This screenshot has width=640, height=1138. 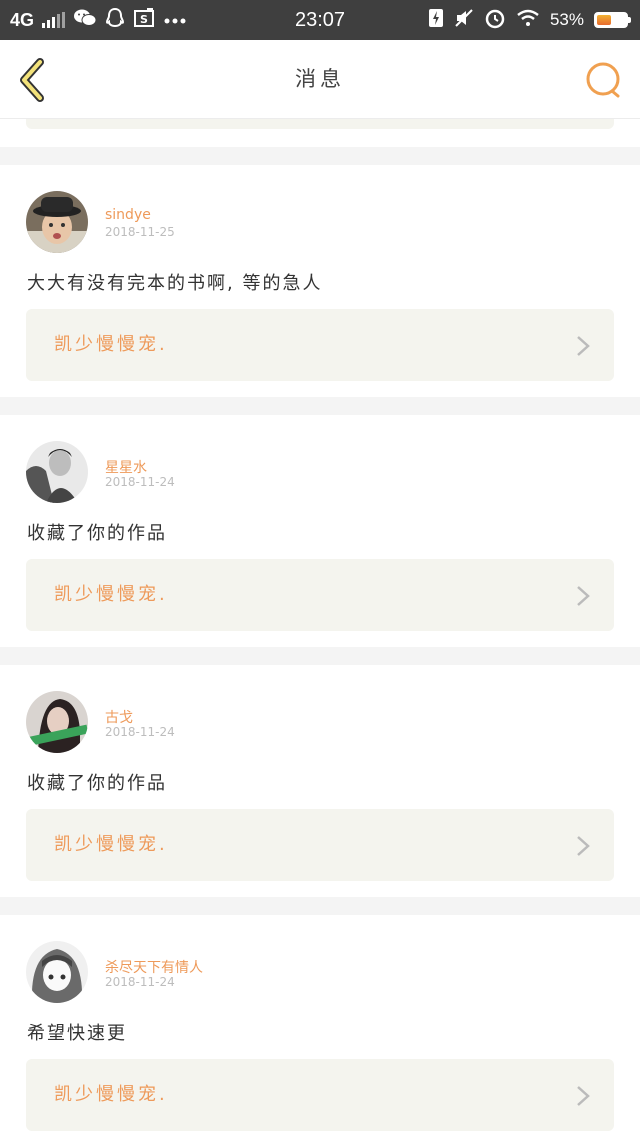 What do you see at coordinates (126, 467) in the screenshot?
I see `username: 星星水` at bounding box center [126, 467].